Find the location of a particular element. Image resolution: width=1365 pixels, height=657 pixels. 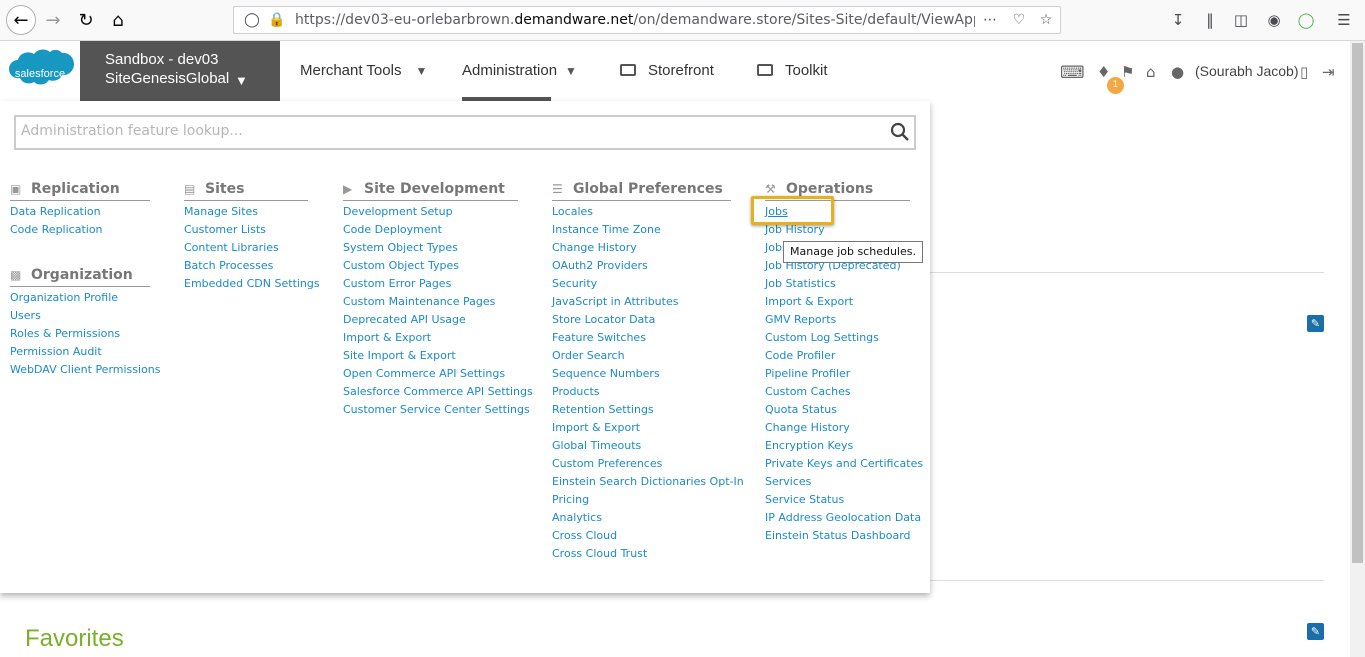

link-locales: Locales is located at coordinates (641, 212).